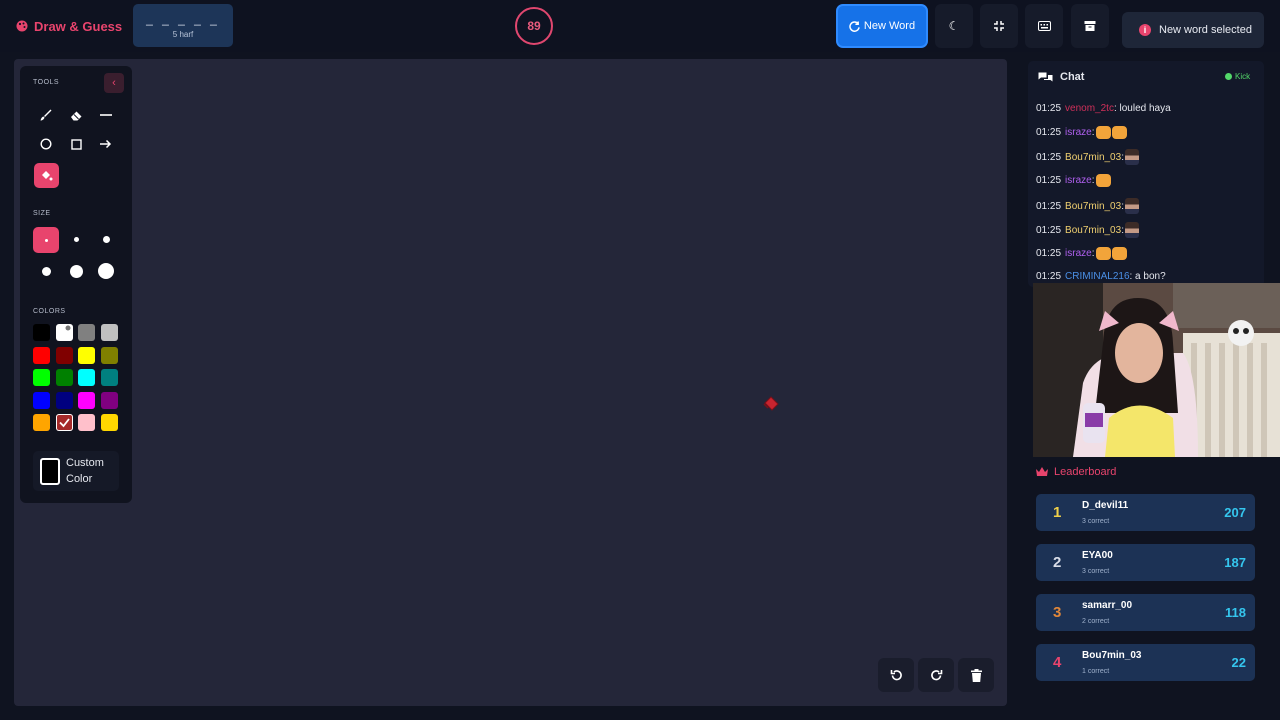 This screenshot has height=720, width=1280. I want to click on chat-bubbles-icon, so click(1045, 77).